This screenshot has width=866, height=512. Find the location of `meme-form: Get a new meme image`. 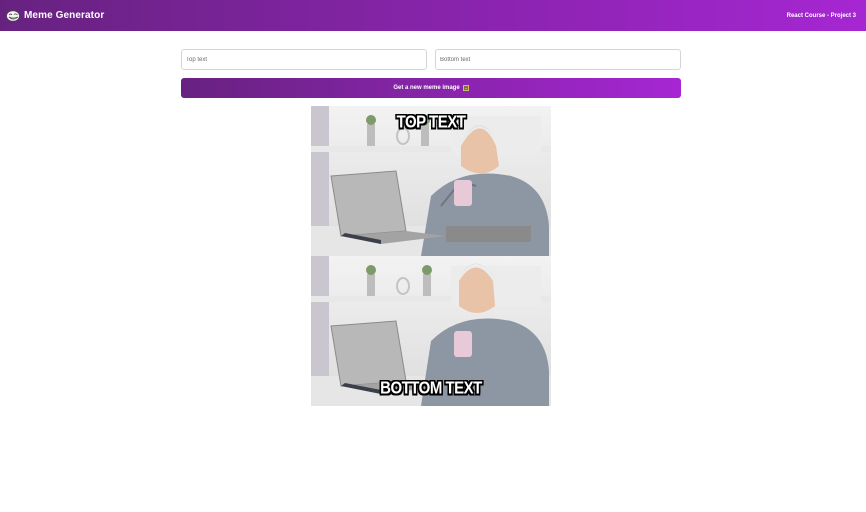

meme-form: Get a new meme image is located at coordinates (431, 73).